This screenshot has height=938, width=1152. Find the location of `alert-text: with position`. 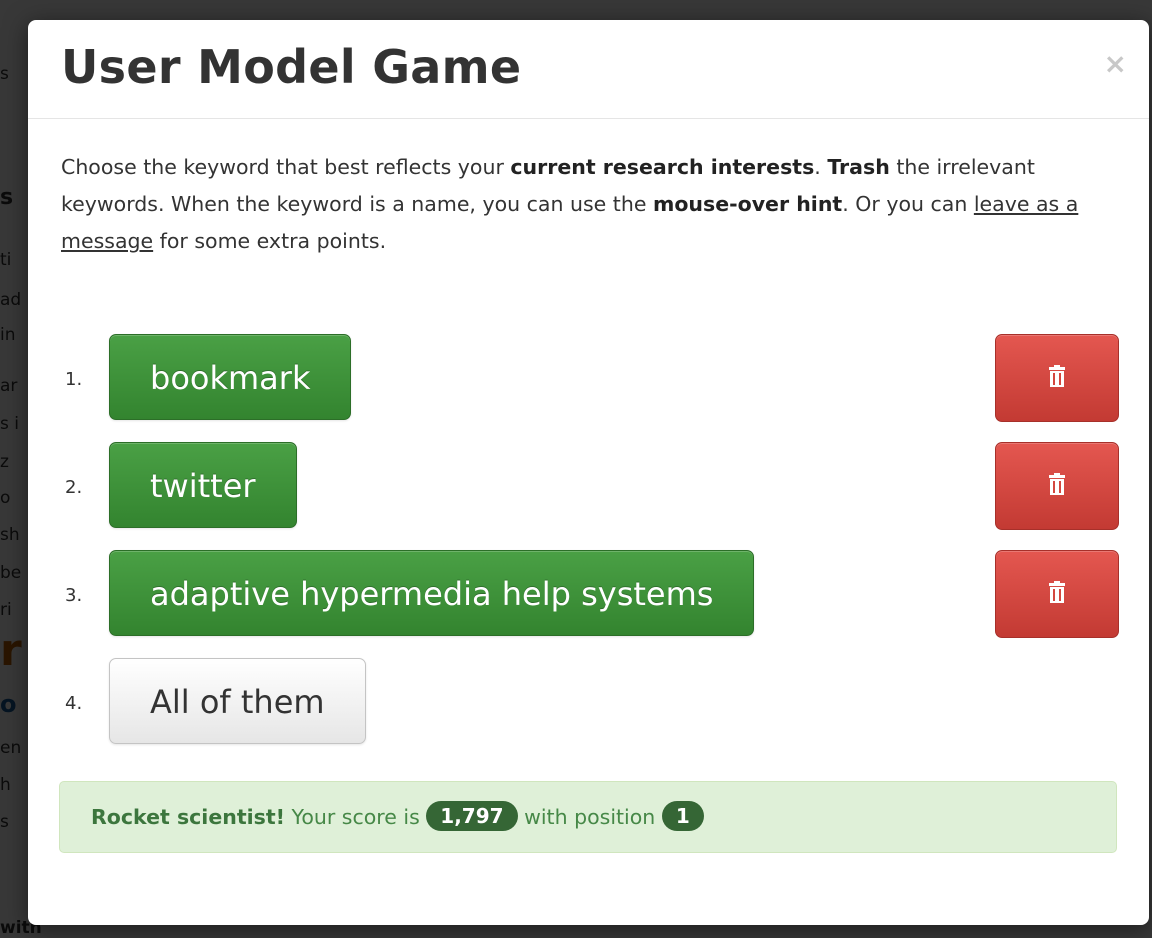

alert-text: with position is located at coordinates (589, 817).